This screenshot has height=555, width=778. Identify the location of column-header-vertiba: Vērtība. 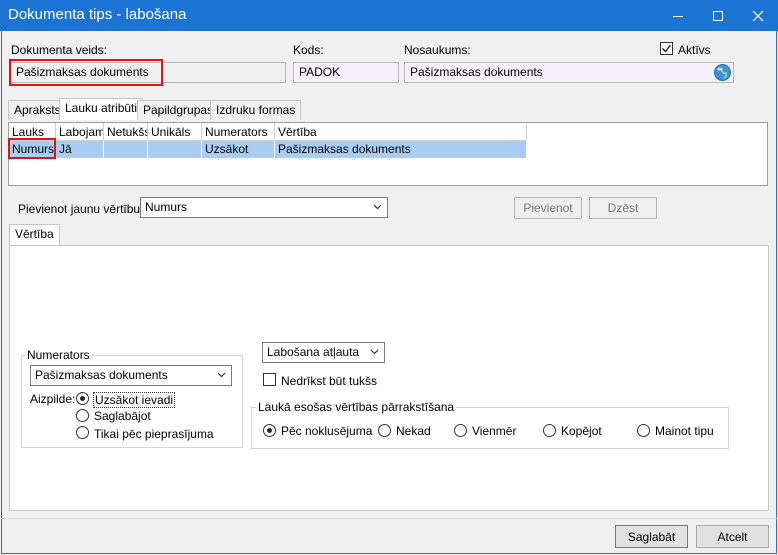
(401, 132).